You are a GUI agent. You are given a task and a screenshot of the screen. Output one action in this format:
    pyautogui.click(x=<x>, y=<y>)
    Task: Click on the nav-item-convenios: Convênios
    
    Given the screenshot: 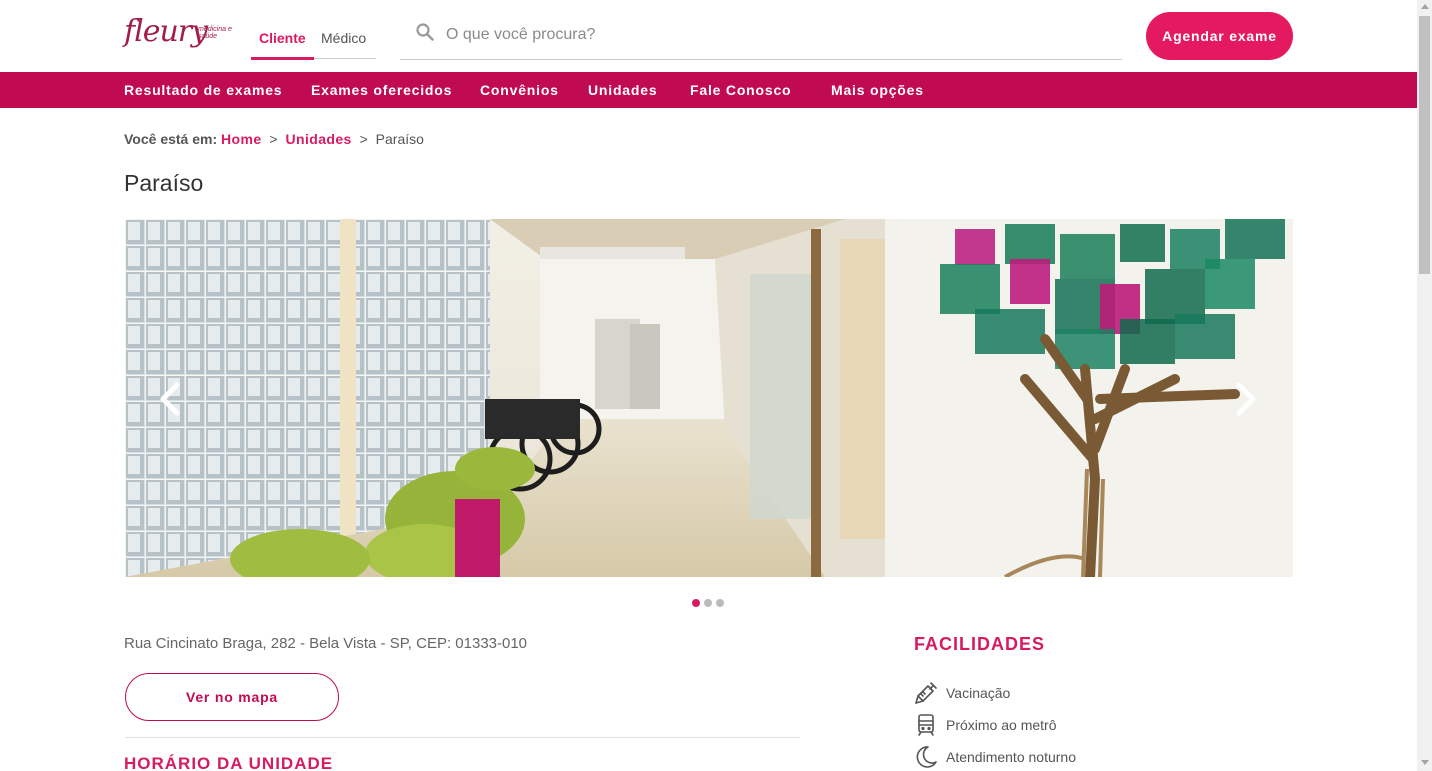 What is the action you would take?
    pyautogui.click(x=519, y=90)
    